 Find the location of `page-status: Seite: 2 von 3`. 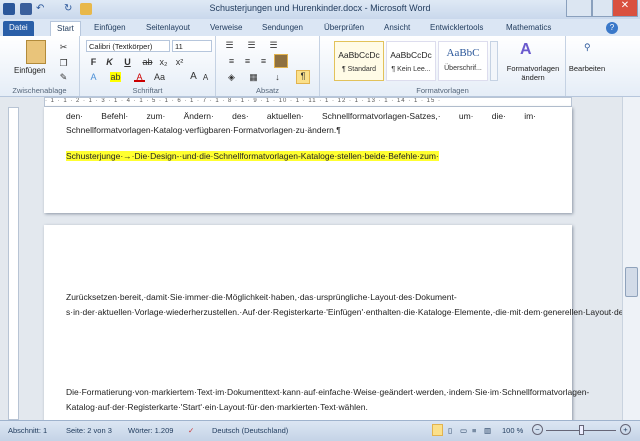

page-status: Seite: 2 von 3 is located at coordinates (89, 430).